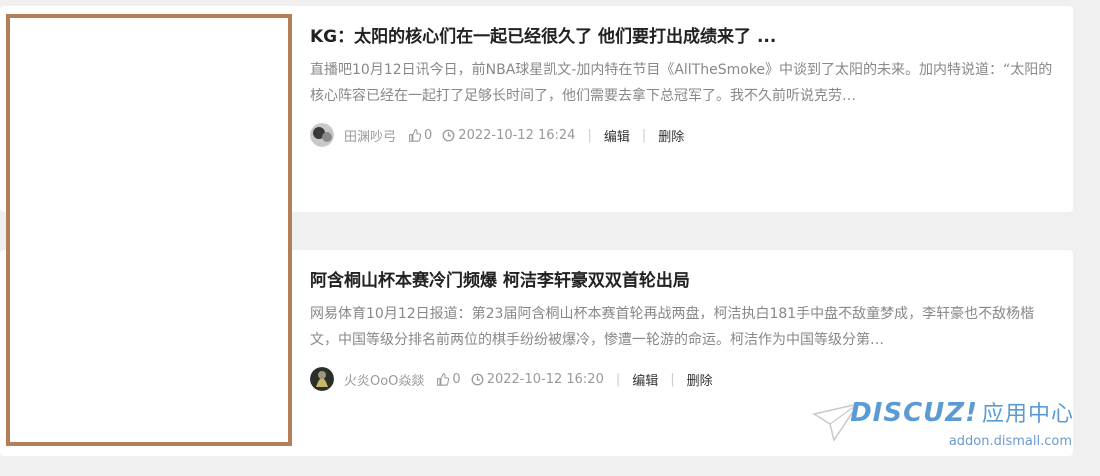 Image resolution: width=1100 pixels, height=476 pixels. What do you see at coordinates (517, 135) in the screenshot?
I see `post-time-value: 2022-10-12 16:24` at bounding box center [517, 135].